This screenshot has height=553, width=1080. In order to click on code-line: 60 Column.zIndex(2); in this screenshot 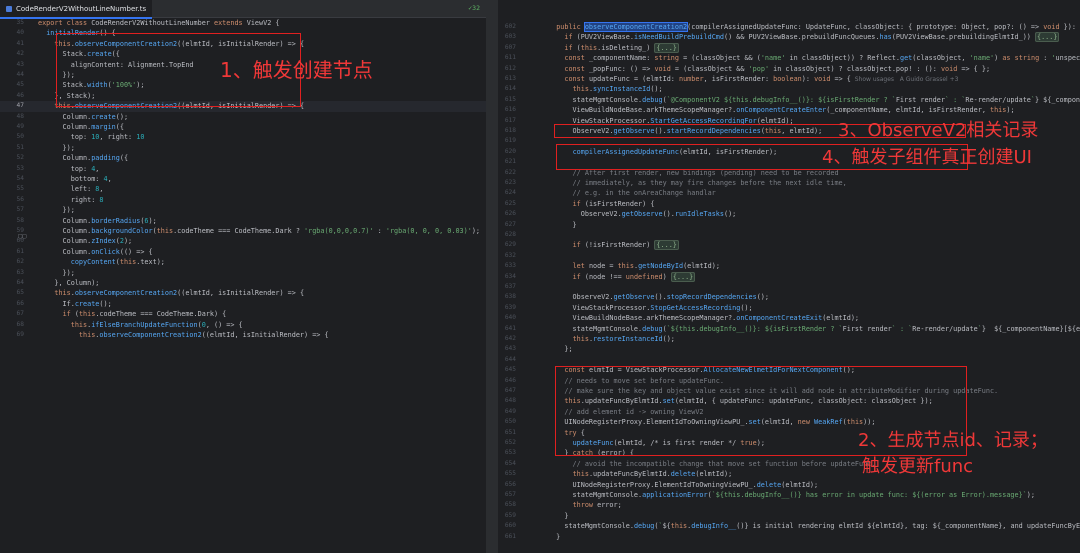, I will do `click(243, 241)`.